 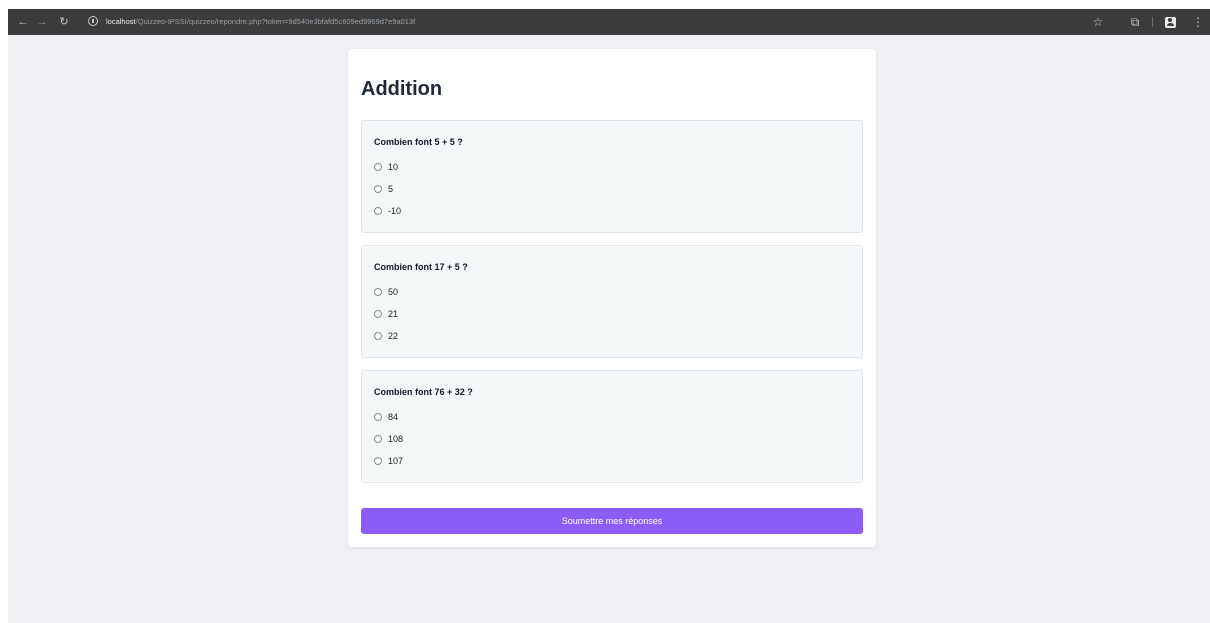 I want to click on puzzle-icon: ⧉, so click(x=1135, y=22).